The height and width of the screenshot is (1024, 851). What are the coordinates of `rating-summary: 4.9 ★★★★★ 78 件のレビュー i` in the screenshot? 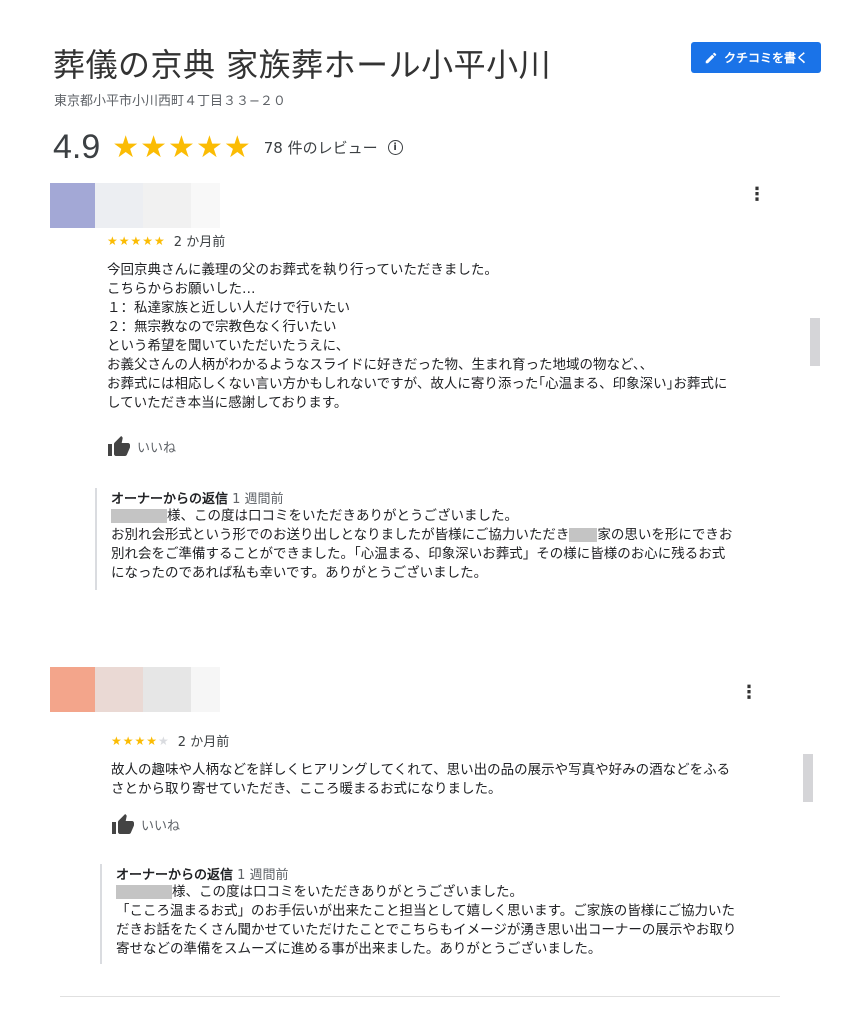 It's located at (228, 147).